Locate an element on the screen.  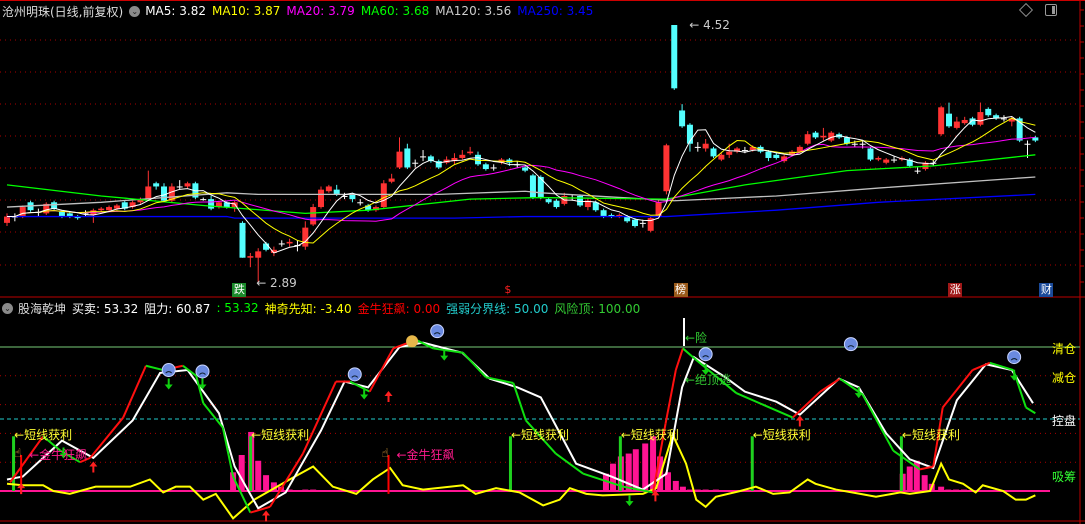
event-badge: 跌 is located at coordinates (239, 290).